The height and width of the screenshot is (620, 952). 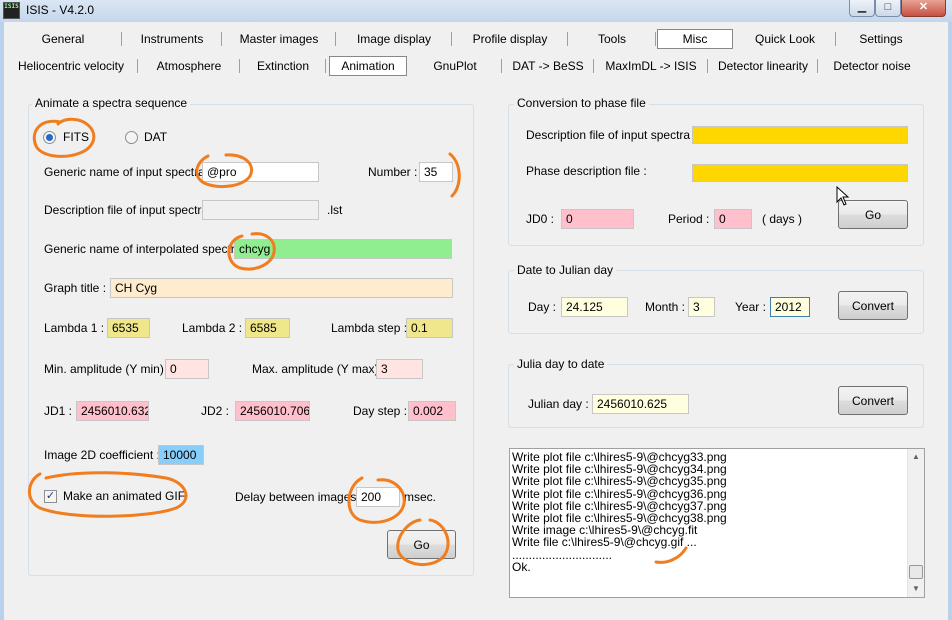 What do you see at coordinates (881, 39) in the screenshot?
I see `tab-settings: Settings` at bounding box center [881, 39].